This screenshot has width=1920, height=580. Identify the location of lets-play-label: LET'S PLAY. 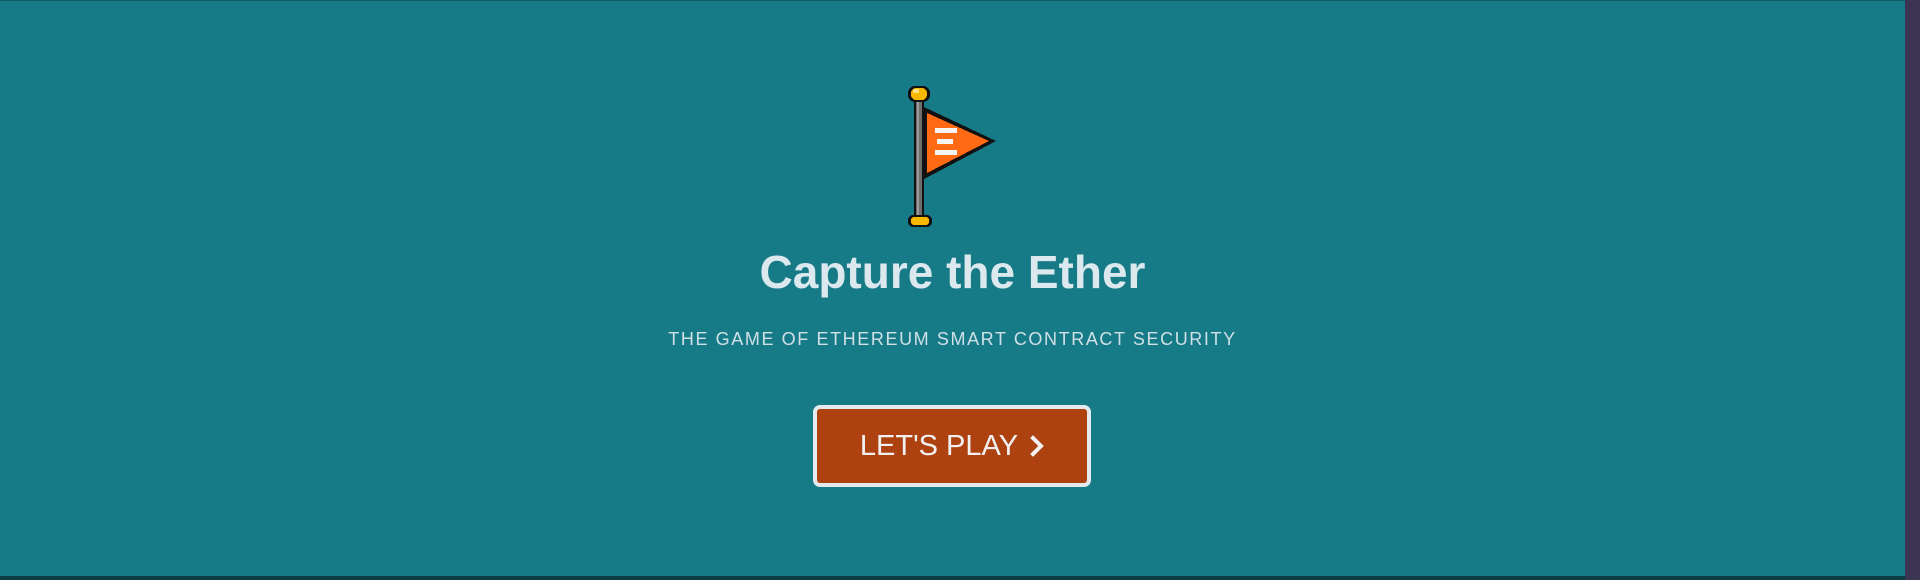
(939, 445).